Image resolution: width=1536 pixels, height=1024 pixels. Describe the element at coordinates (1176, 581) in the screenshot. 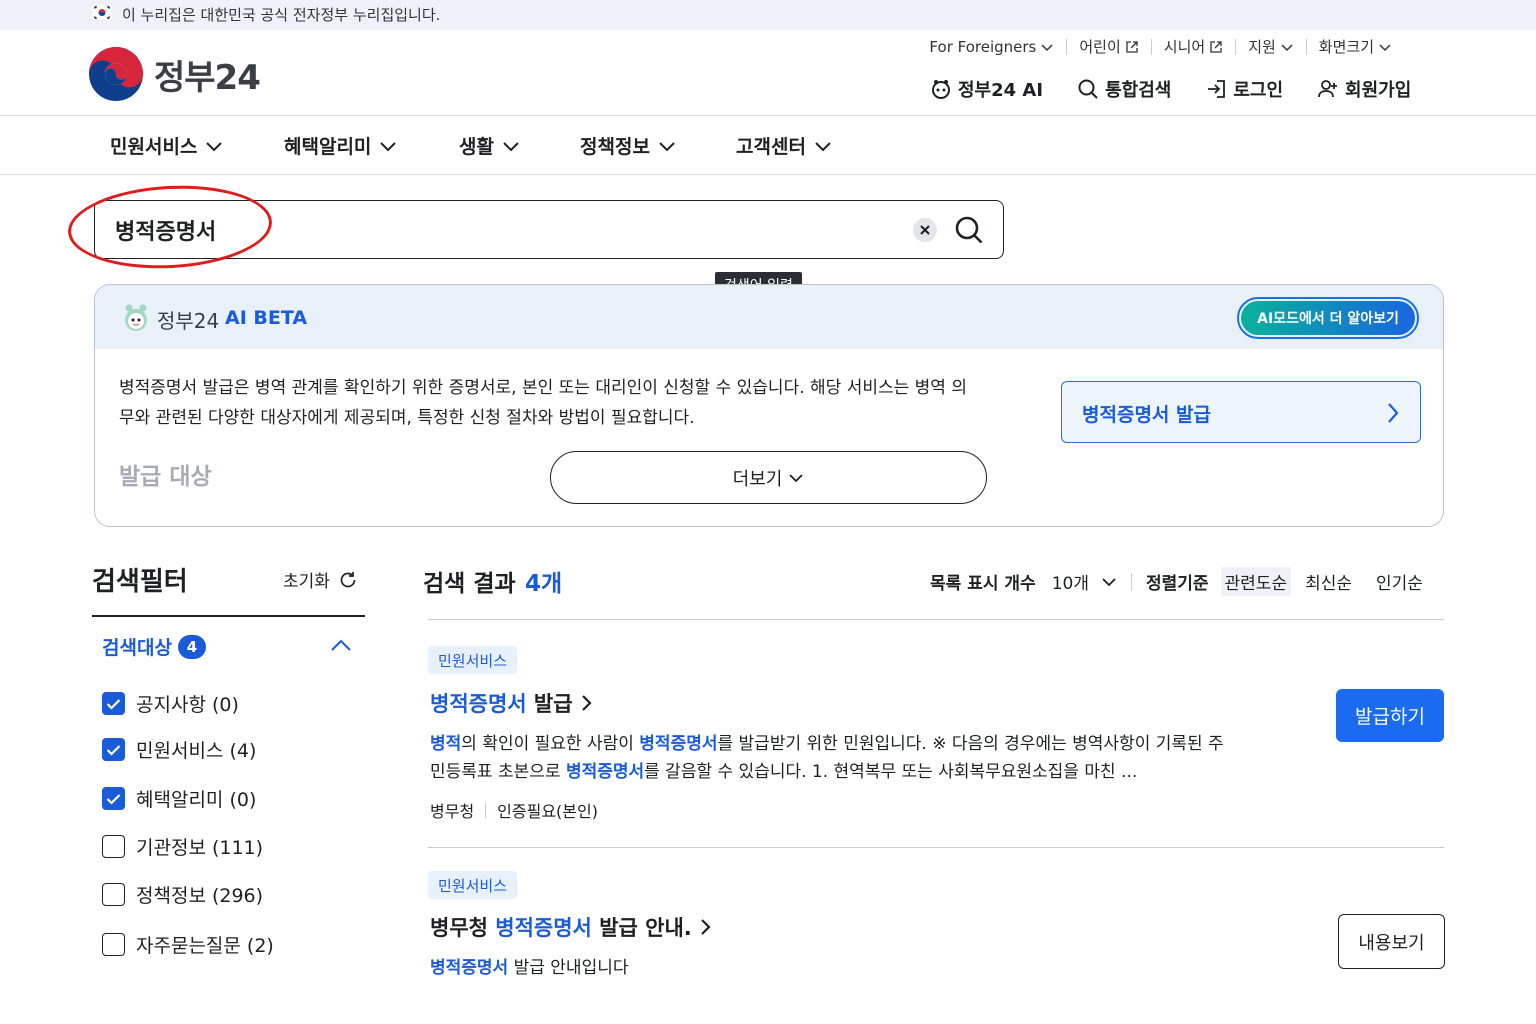

I see `sort-bar: 목록 표시 개수 10개 정렬기준 관련도순 최신순 인기순` at that location.